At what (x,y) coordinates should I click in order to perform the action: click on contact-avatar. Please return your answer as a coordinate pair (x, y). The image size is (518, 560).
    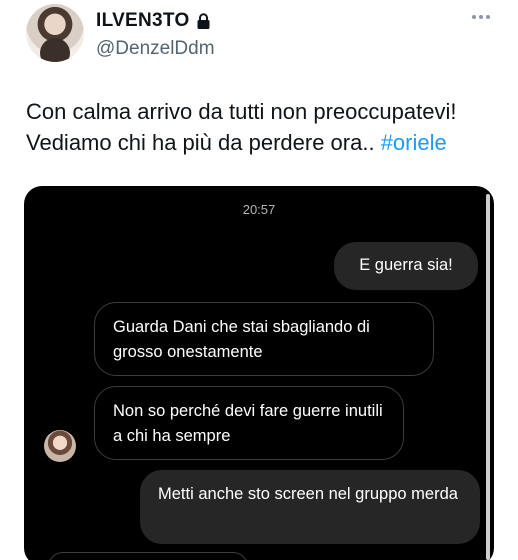
    Looking at the image, I should click on (60, 446).